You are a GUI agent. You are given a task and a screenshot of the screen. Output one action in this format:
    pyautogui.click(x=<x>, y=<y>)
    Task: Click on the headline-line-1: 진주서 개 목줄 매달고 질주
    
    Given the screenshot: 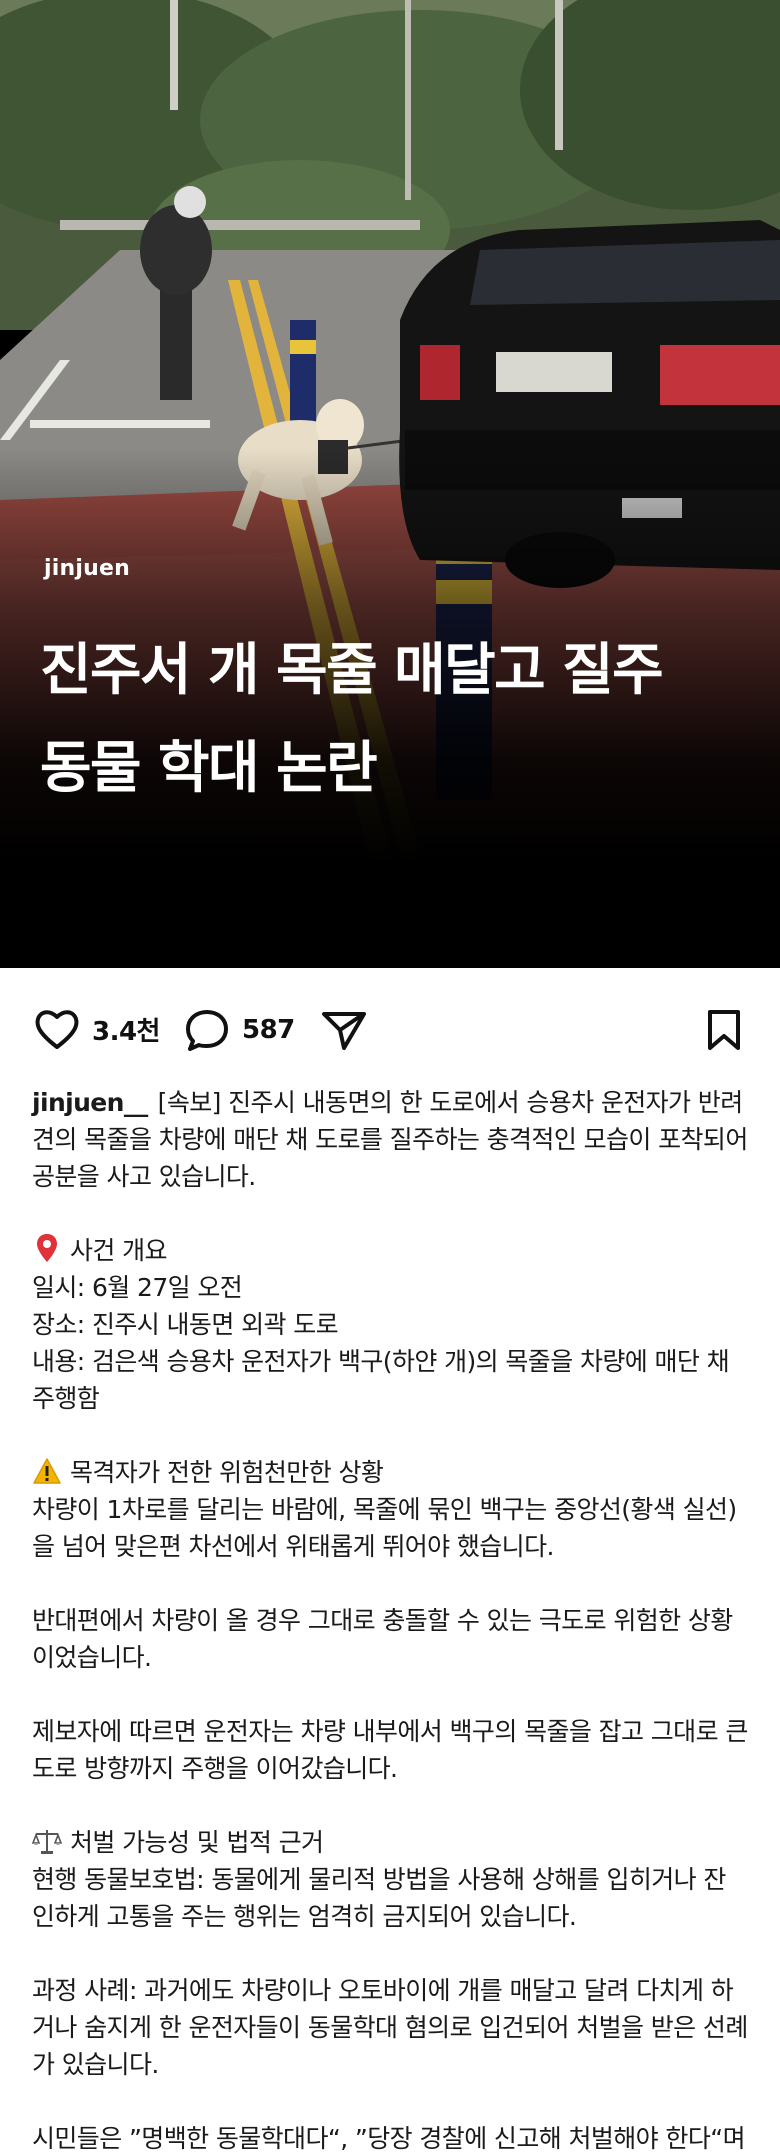 What is the action you would take?
    pyautogui.click(x=352, y=670)
    